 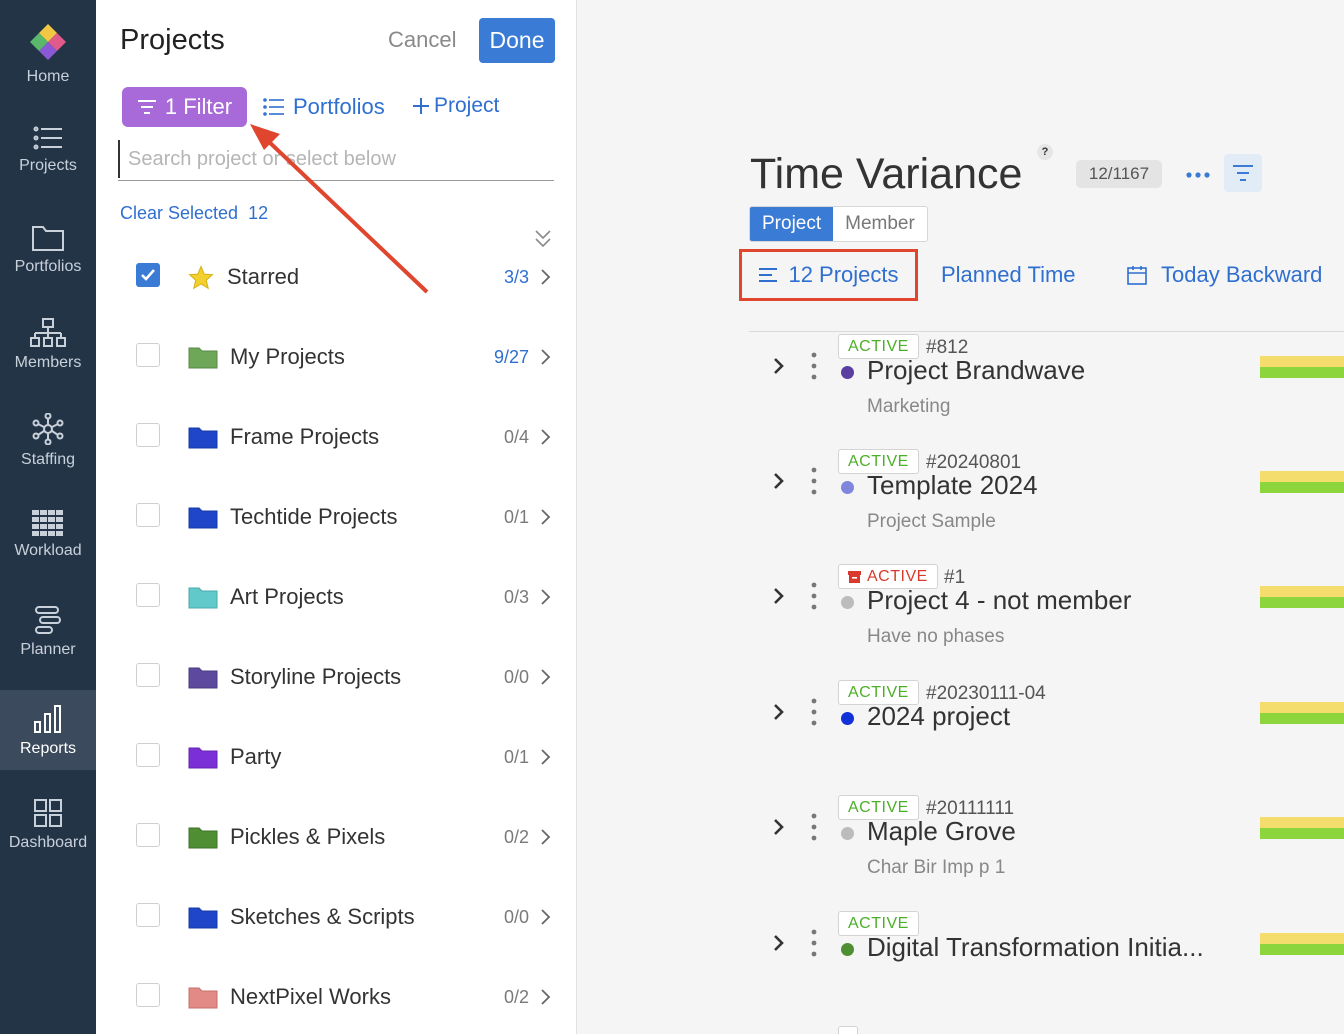 I want to click on project-name: 2024 project, so click(x=938, y=716).